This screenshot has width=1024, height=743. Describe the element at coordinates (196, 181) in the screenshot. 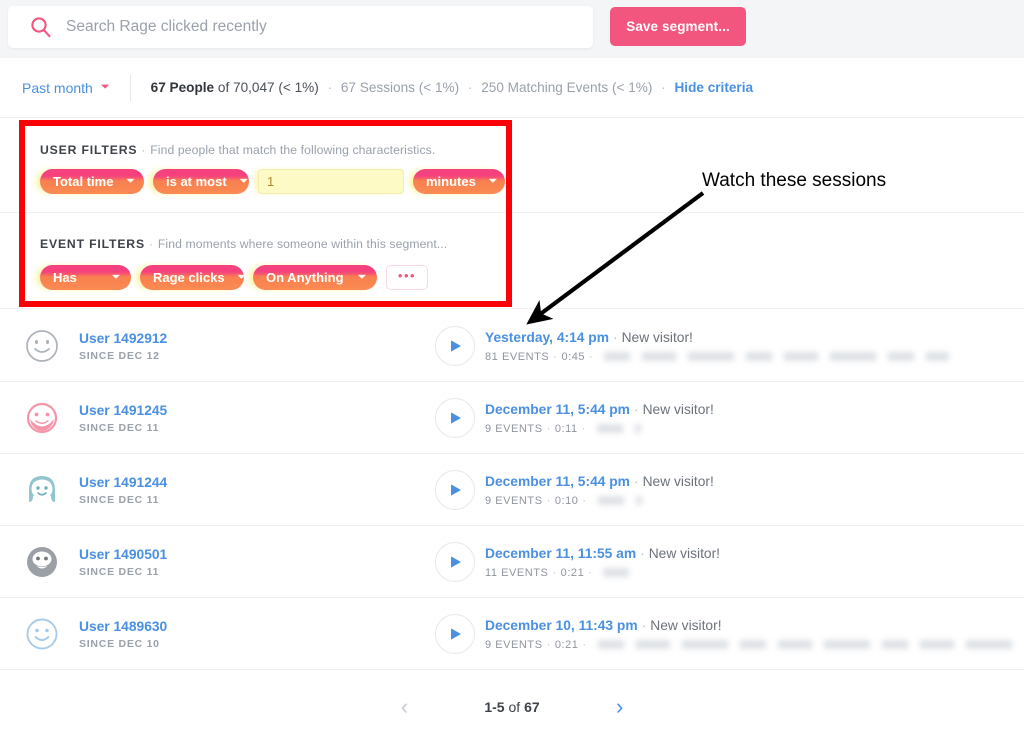

I see `filter-operator-label: is at most` at that location.